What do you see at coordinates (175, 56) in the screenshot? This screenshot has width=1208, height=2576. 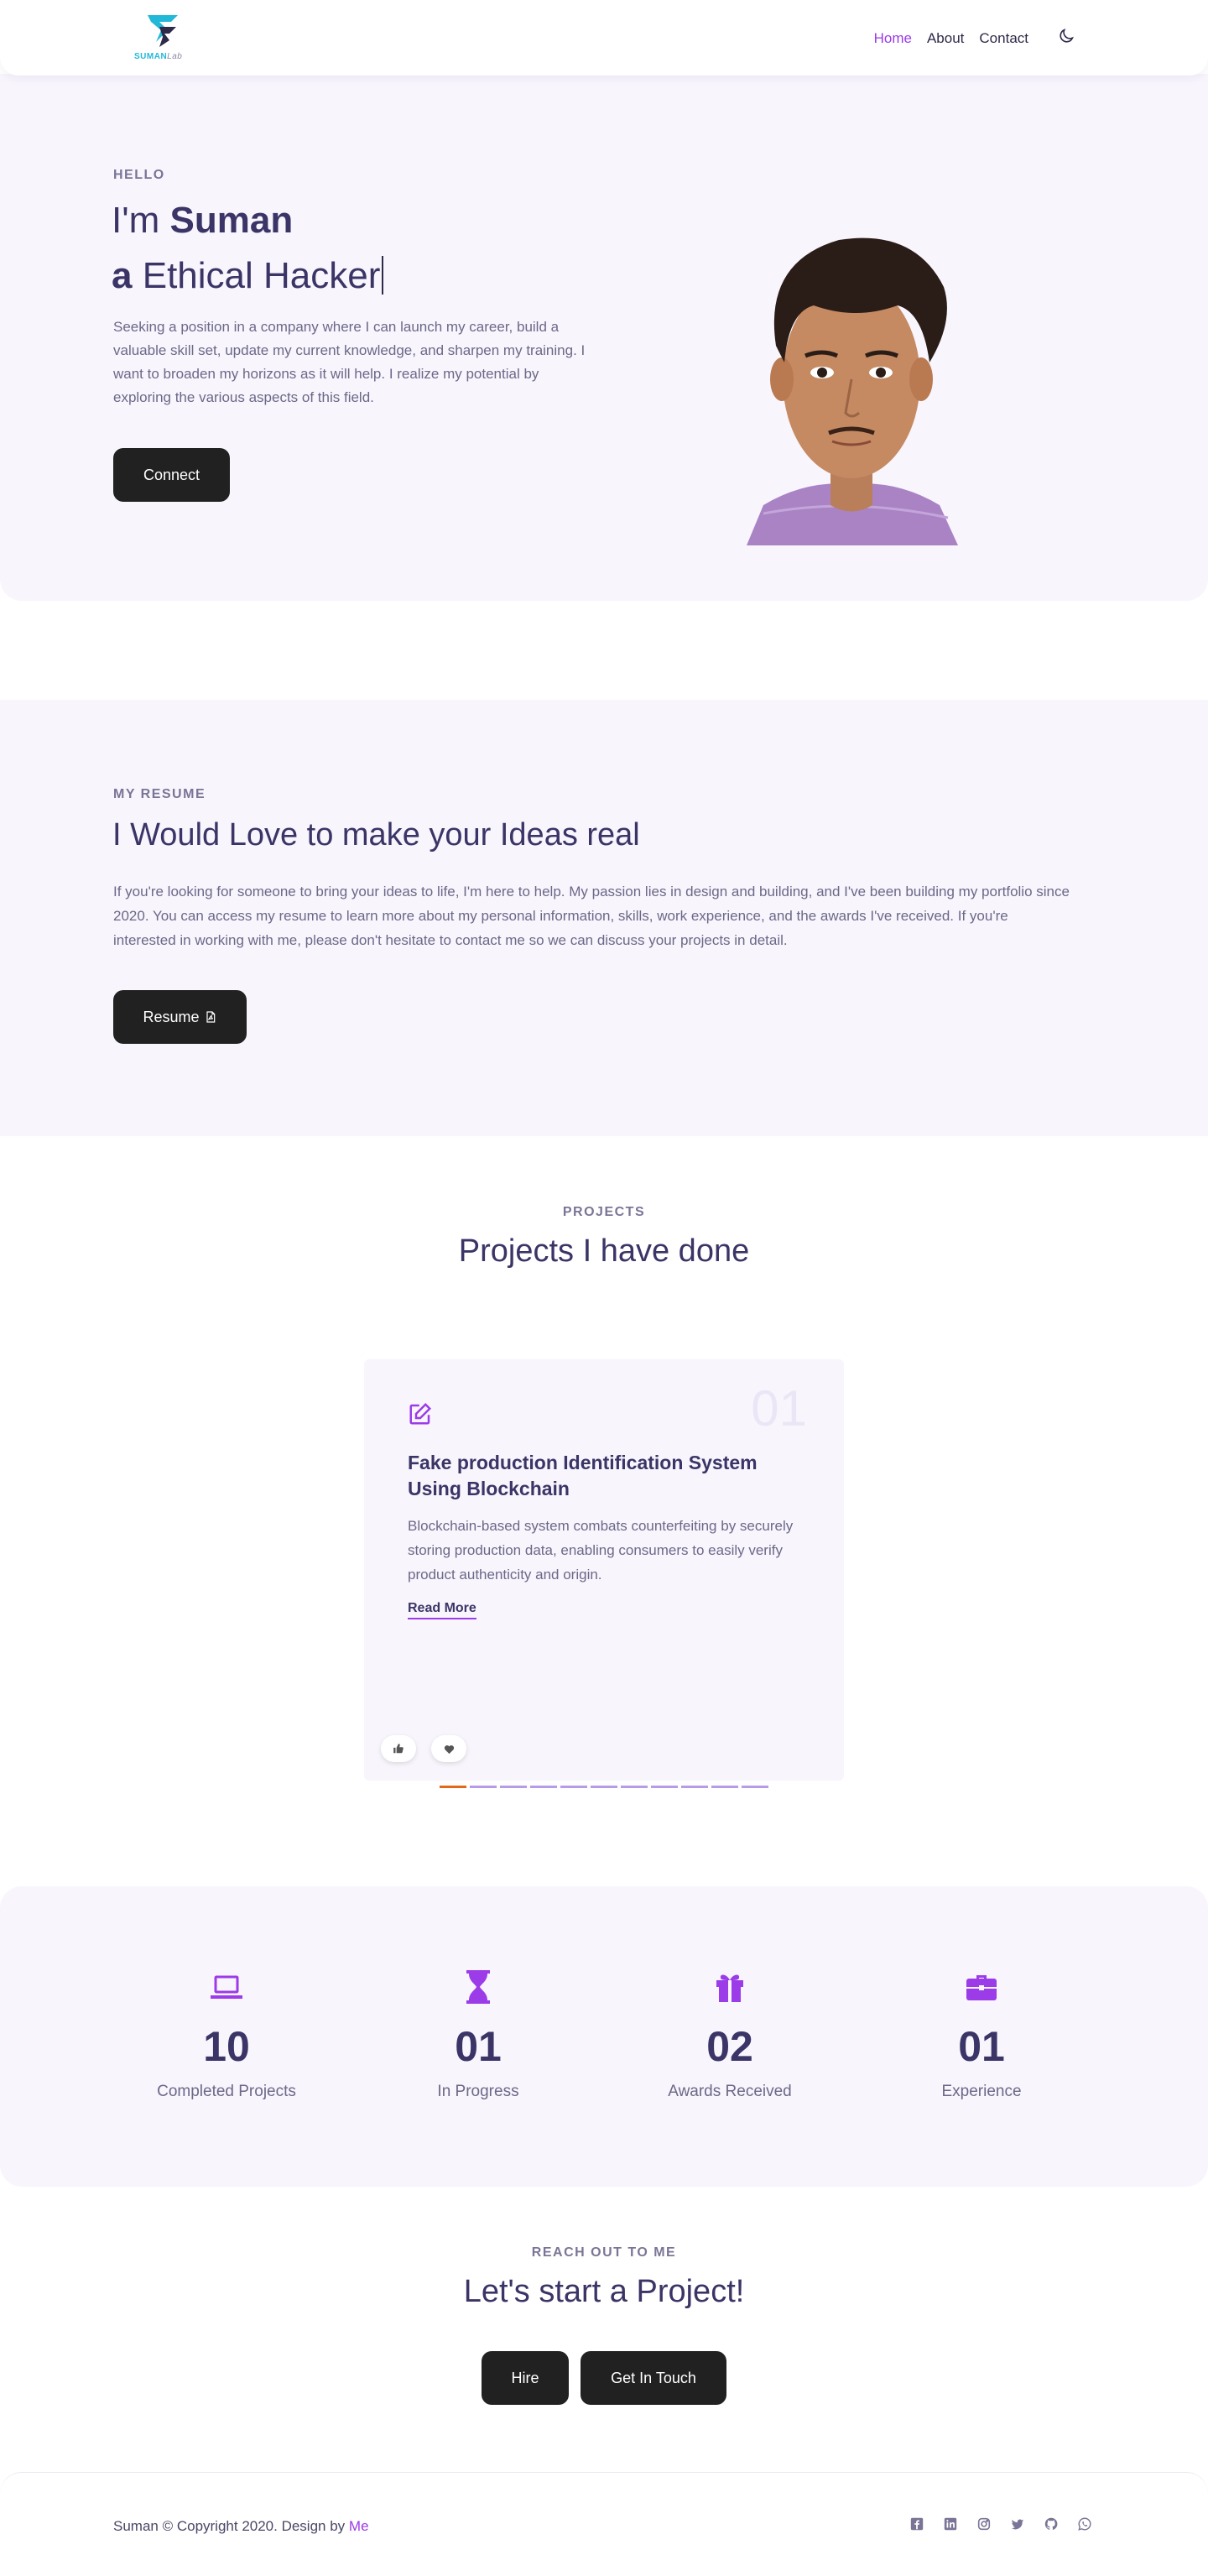 I see `logo-subtext: Lab` at bounding box center [175, 56].